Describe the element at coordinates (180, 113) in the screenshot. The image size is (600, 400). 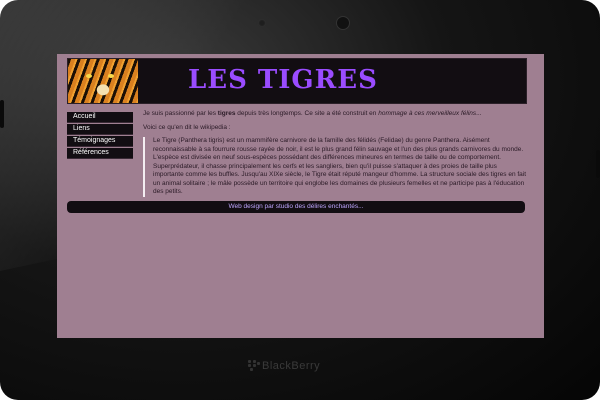
I see `intro-text: Je suis passionné par les` at that location.